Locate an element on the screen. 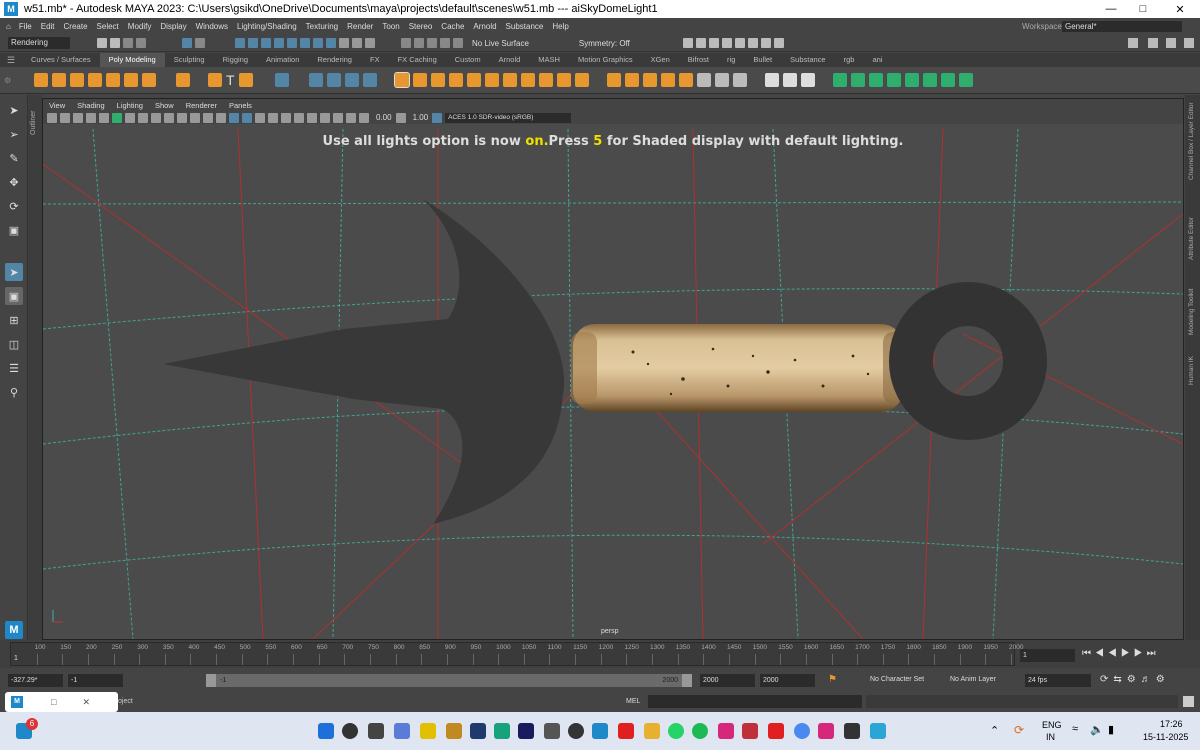 Image resolution: width=1200 pixels, height=750 pixels. menu-create: Create is located at coordinates (76, 26).